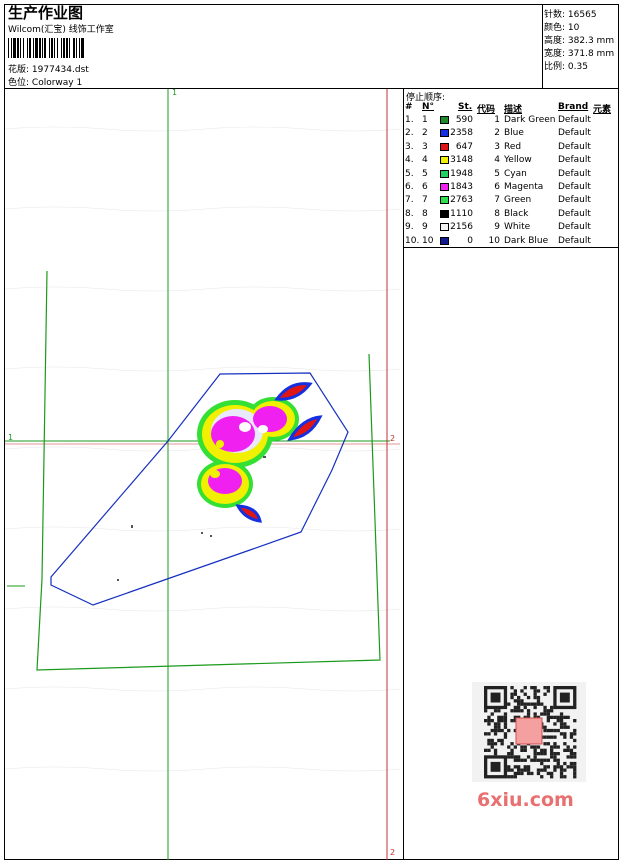 This screenshot has height=861, width=620. Describe the element at coordinates (602, 110) in the screenshot. I see `col-header-elem: 元素` at that location.